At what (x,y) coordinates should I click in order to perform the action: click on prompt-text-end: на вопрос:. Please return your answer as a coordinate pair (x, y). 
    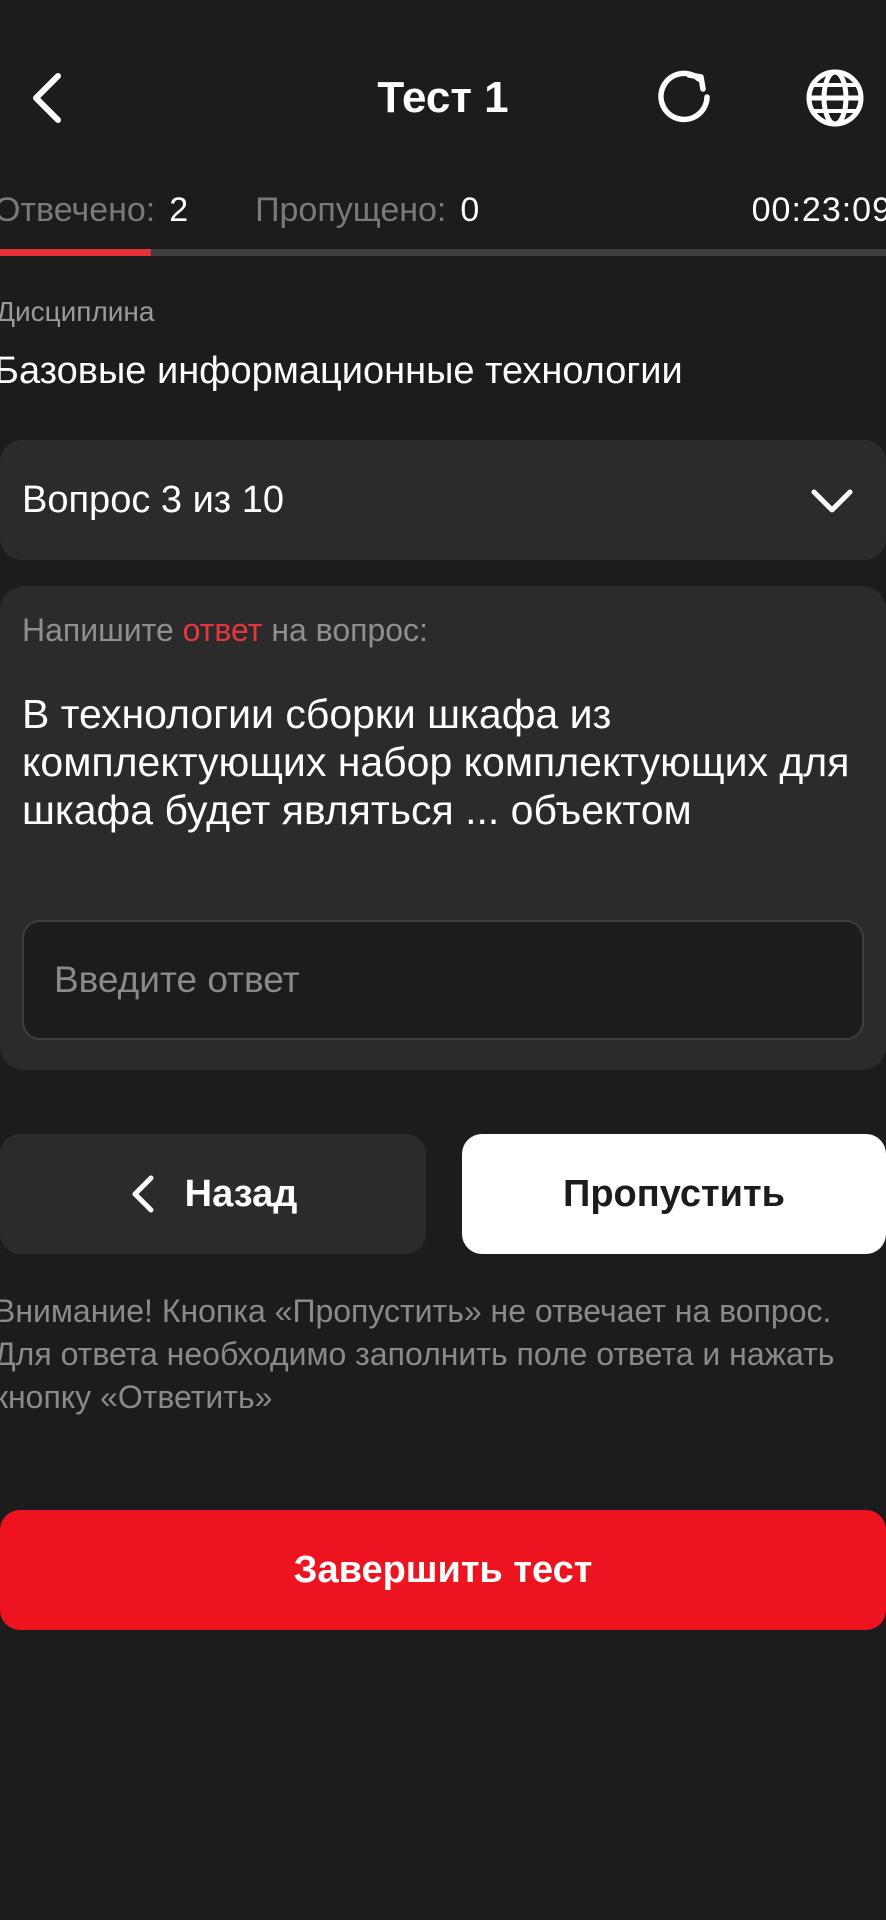
    Looking at the image, I should click on (345, 630).